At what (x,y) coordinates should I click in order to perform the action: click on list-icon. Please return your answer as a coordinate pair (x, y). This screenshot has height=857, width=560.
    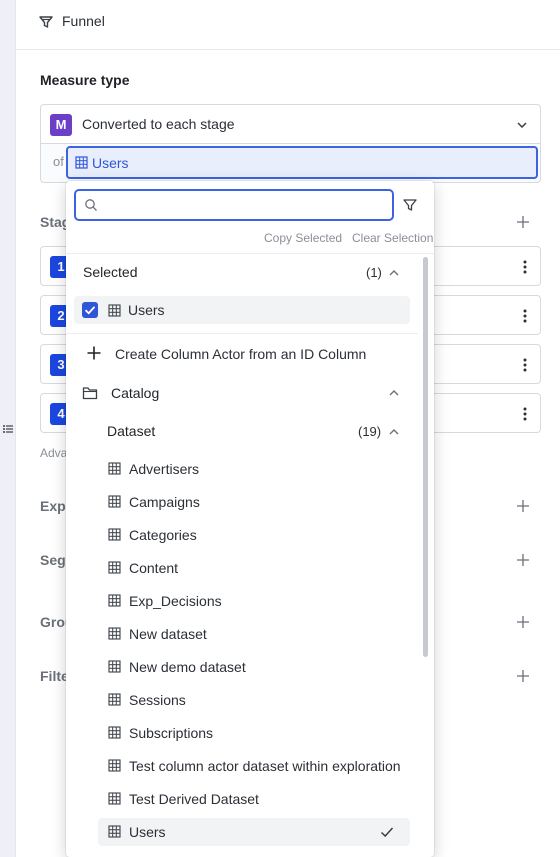
    Looking at the image, I should click on (8, 429).